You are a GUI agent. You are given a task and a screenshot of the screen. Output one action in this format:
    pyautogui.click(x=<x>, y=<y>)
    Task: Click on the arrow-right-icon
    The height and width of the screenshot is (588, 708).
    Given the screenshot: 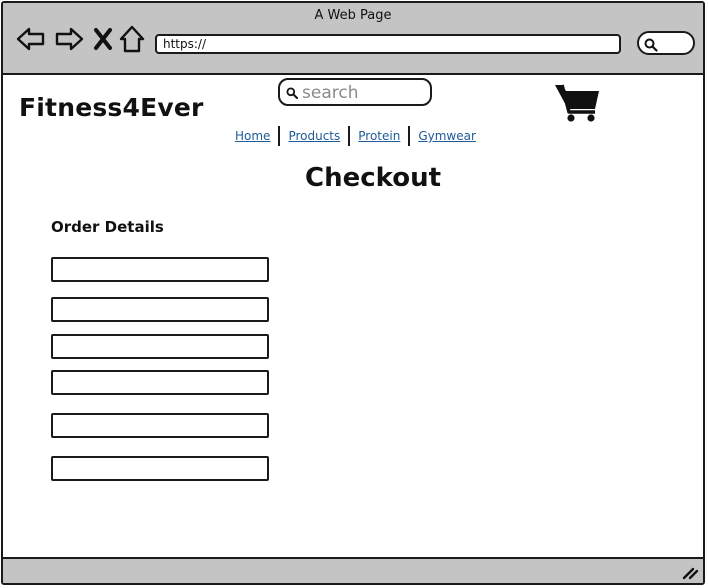 What is the action you would take?
    pyautogui.click(x=69, y=39)
    